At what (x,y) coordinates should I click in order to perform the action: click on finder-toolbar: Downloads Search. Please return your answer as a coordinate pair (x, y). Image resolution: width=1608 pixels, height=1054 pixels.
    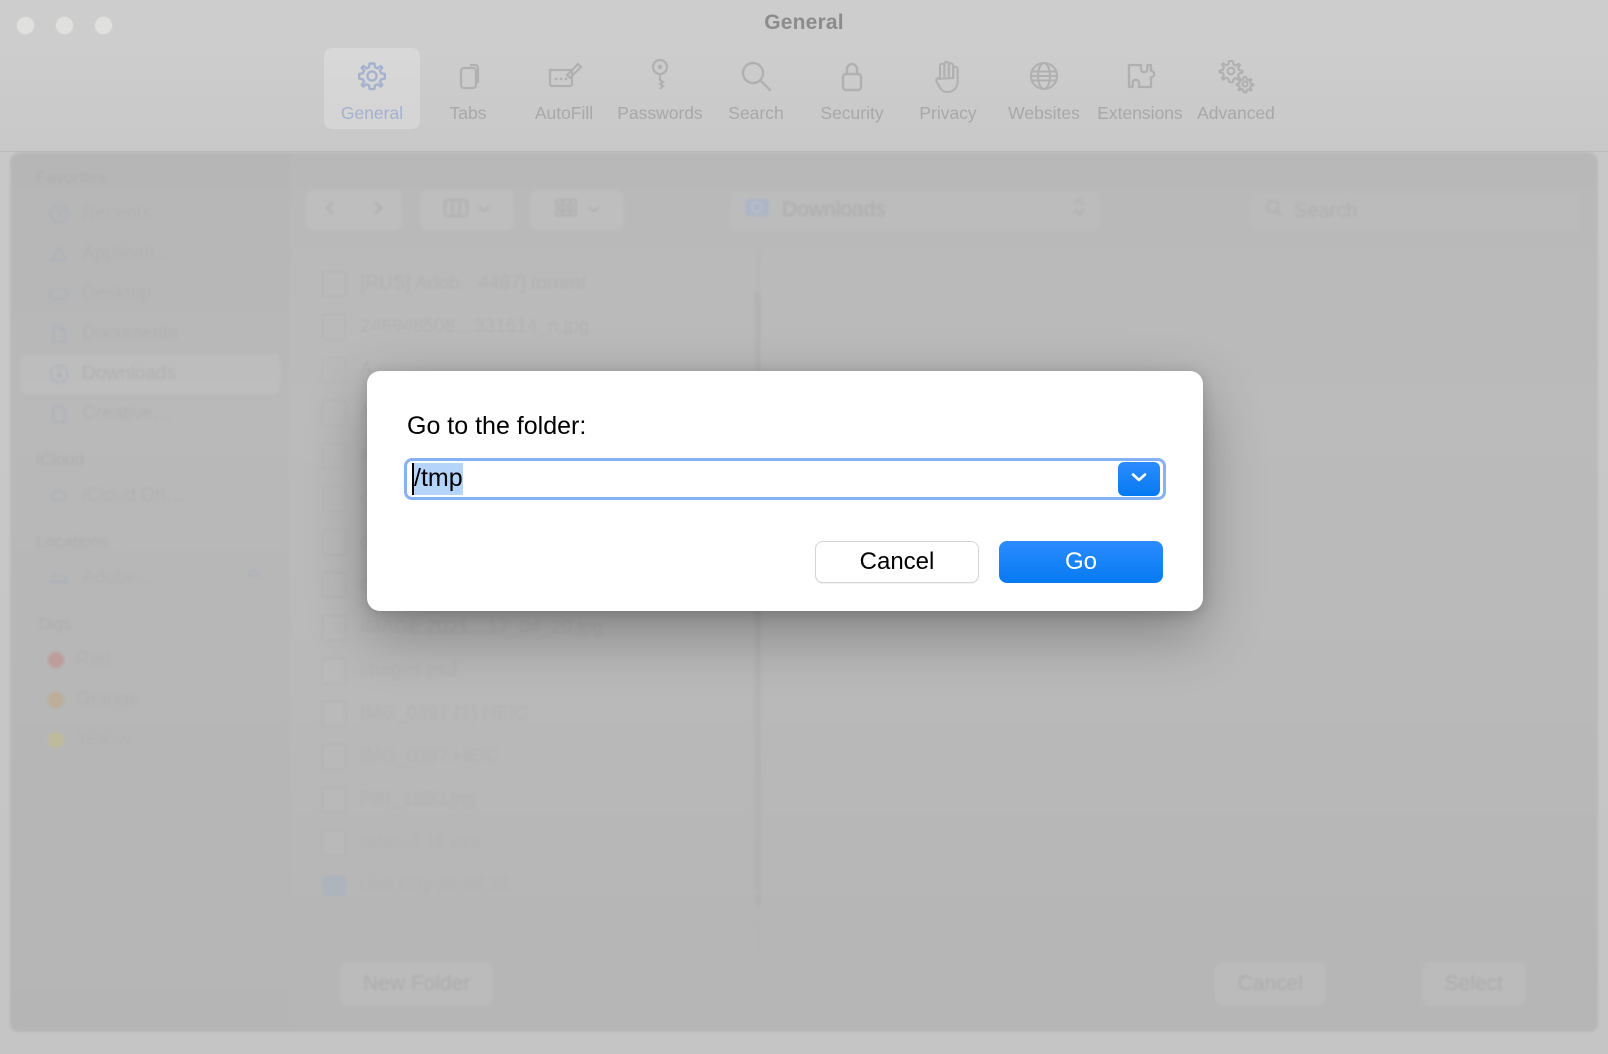
    Looking at the image, I should click on (944, 194).